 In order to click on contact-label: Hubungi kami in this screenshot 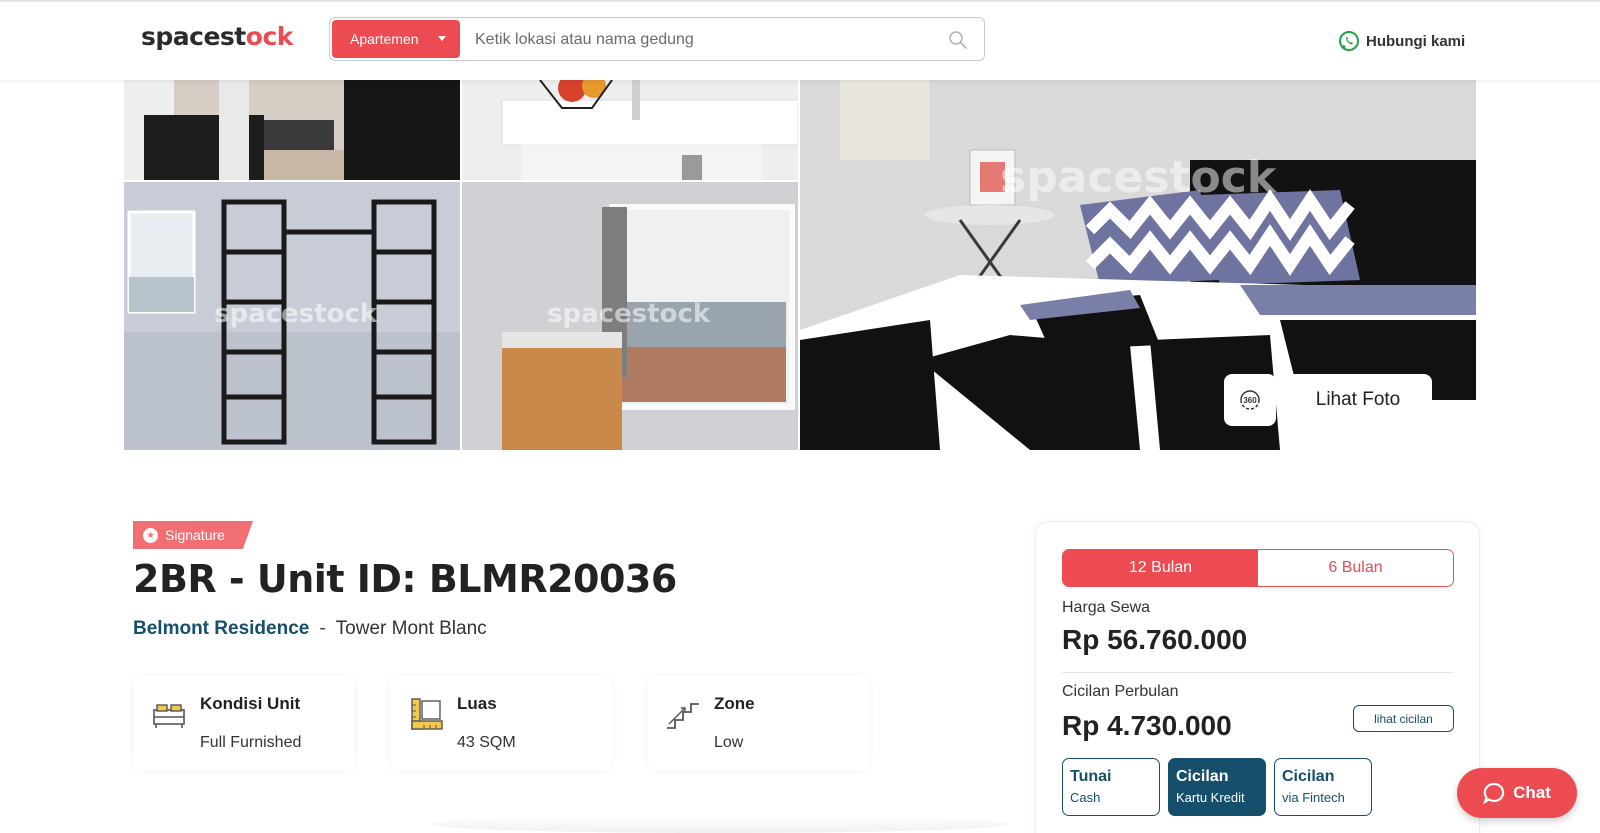, I will do `click(1416, 41)`.